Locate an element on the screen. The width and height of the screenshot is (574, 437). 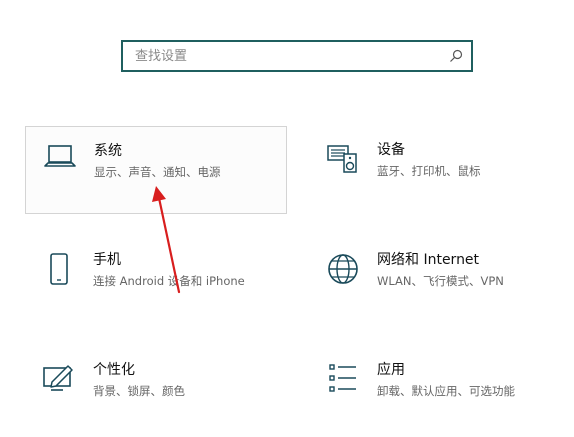
laptop-icon is located at coordinates (60, 163).